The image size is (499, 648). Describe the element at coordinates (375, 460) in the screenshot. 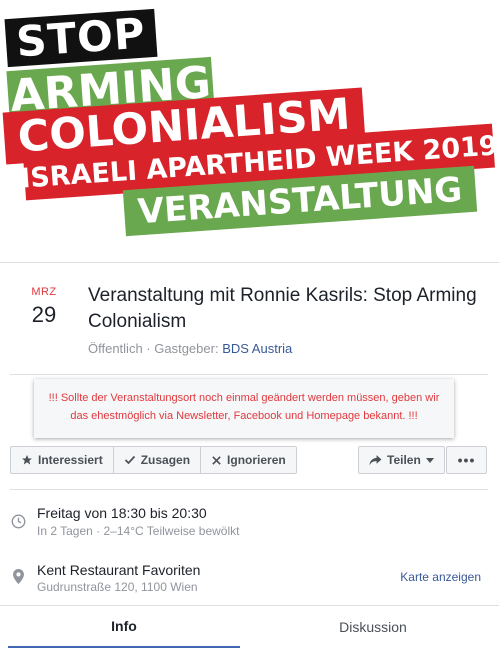

I see `share-arrow-icon` at that location.